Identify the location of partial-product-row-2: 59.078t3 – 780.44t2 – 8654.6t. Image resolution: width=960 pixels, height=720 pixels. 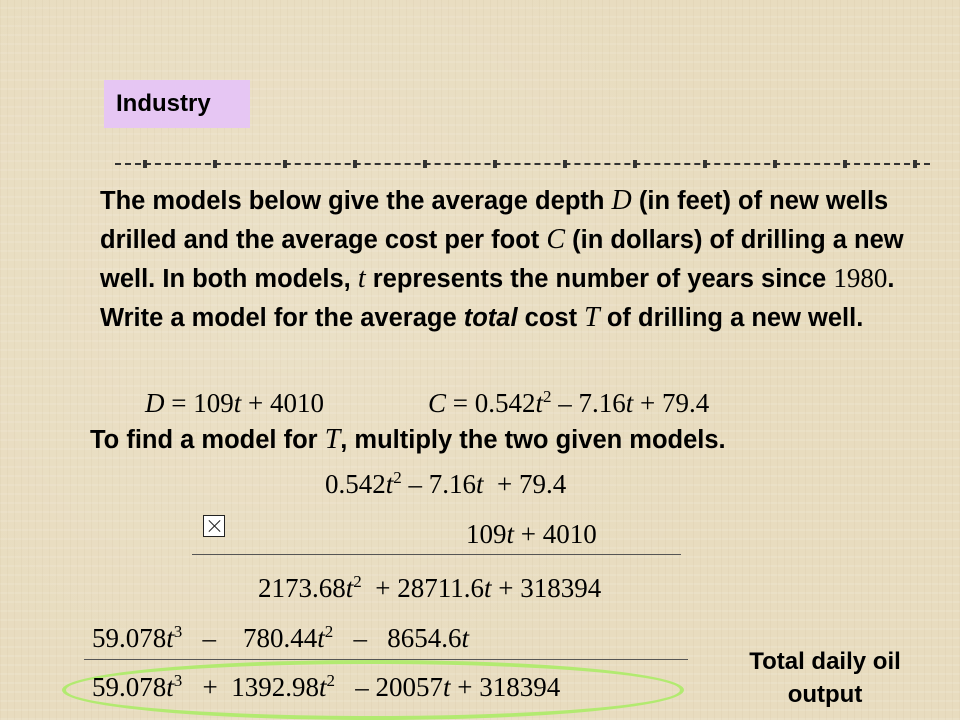
(280, 638).